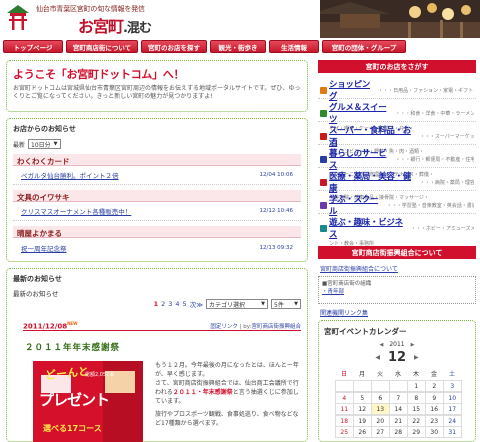  Describe the element at coordinates (382, 345) in the screenshot. I see `prev-year-icon: ◀` at that location.